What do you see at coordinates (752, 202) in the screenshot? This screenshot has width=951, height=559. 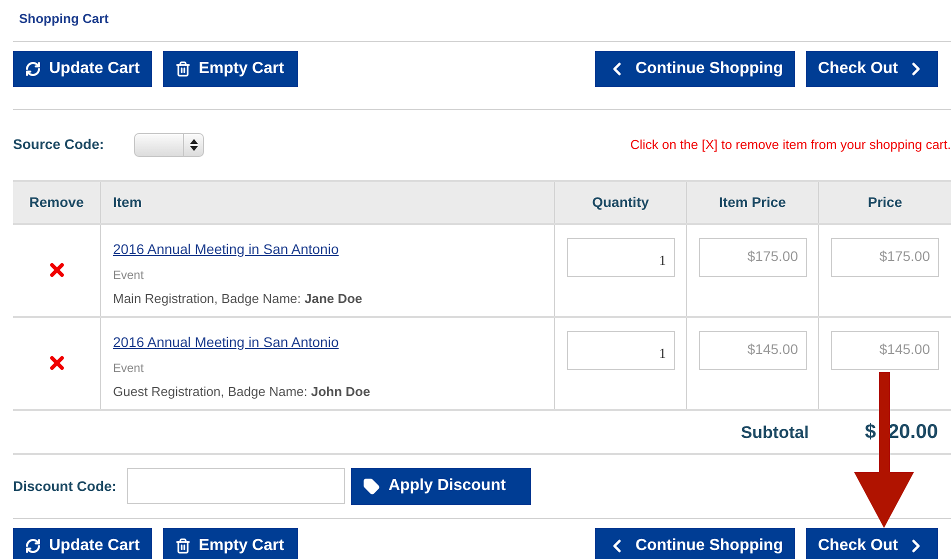 I see `column-header: Item Price` at bounding box center [752, 202].